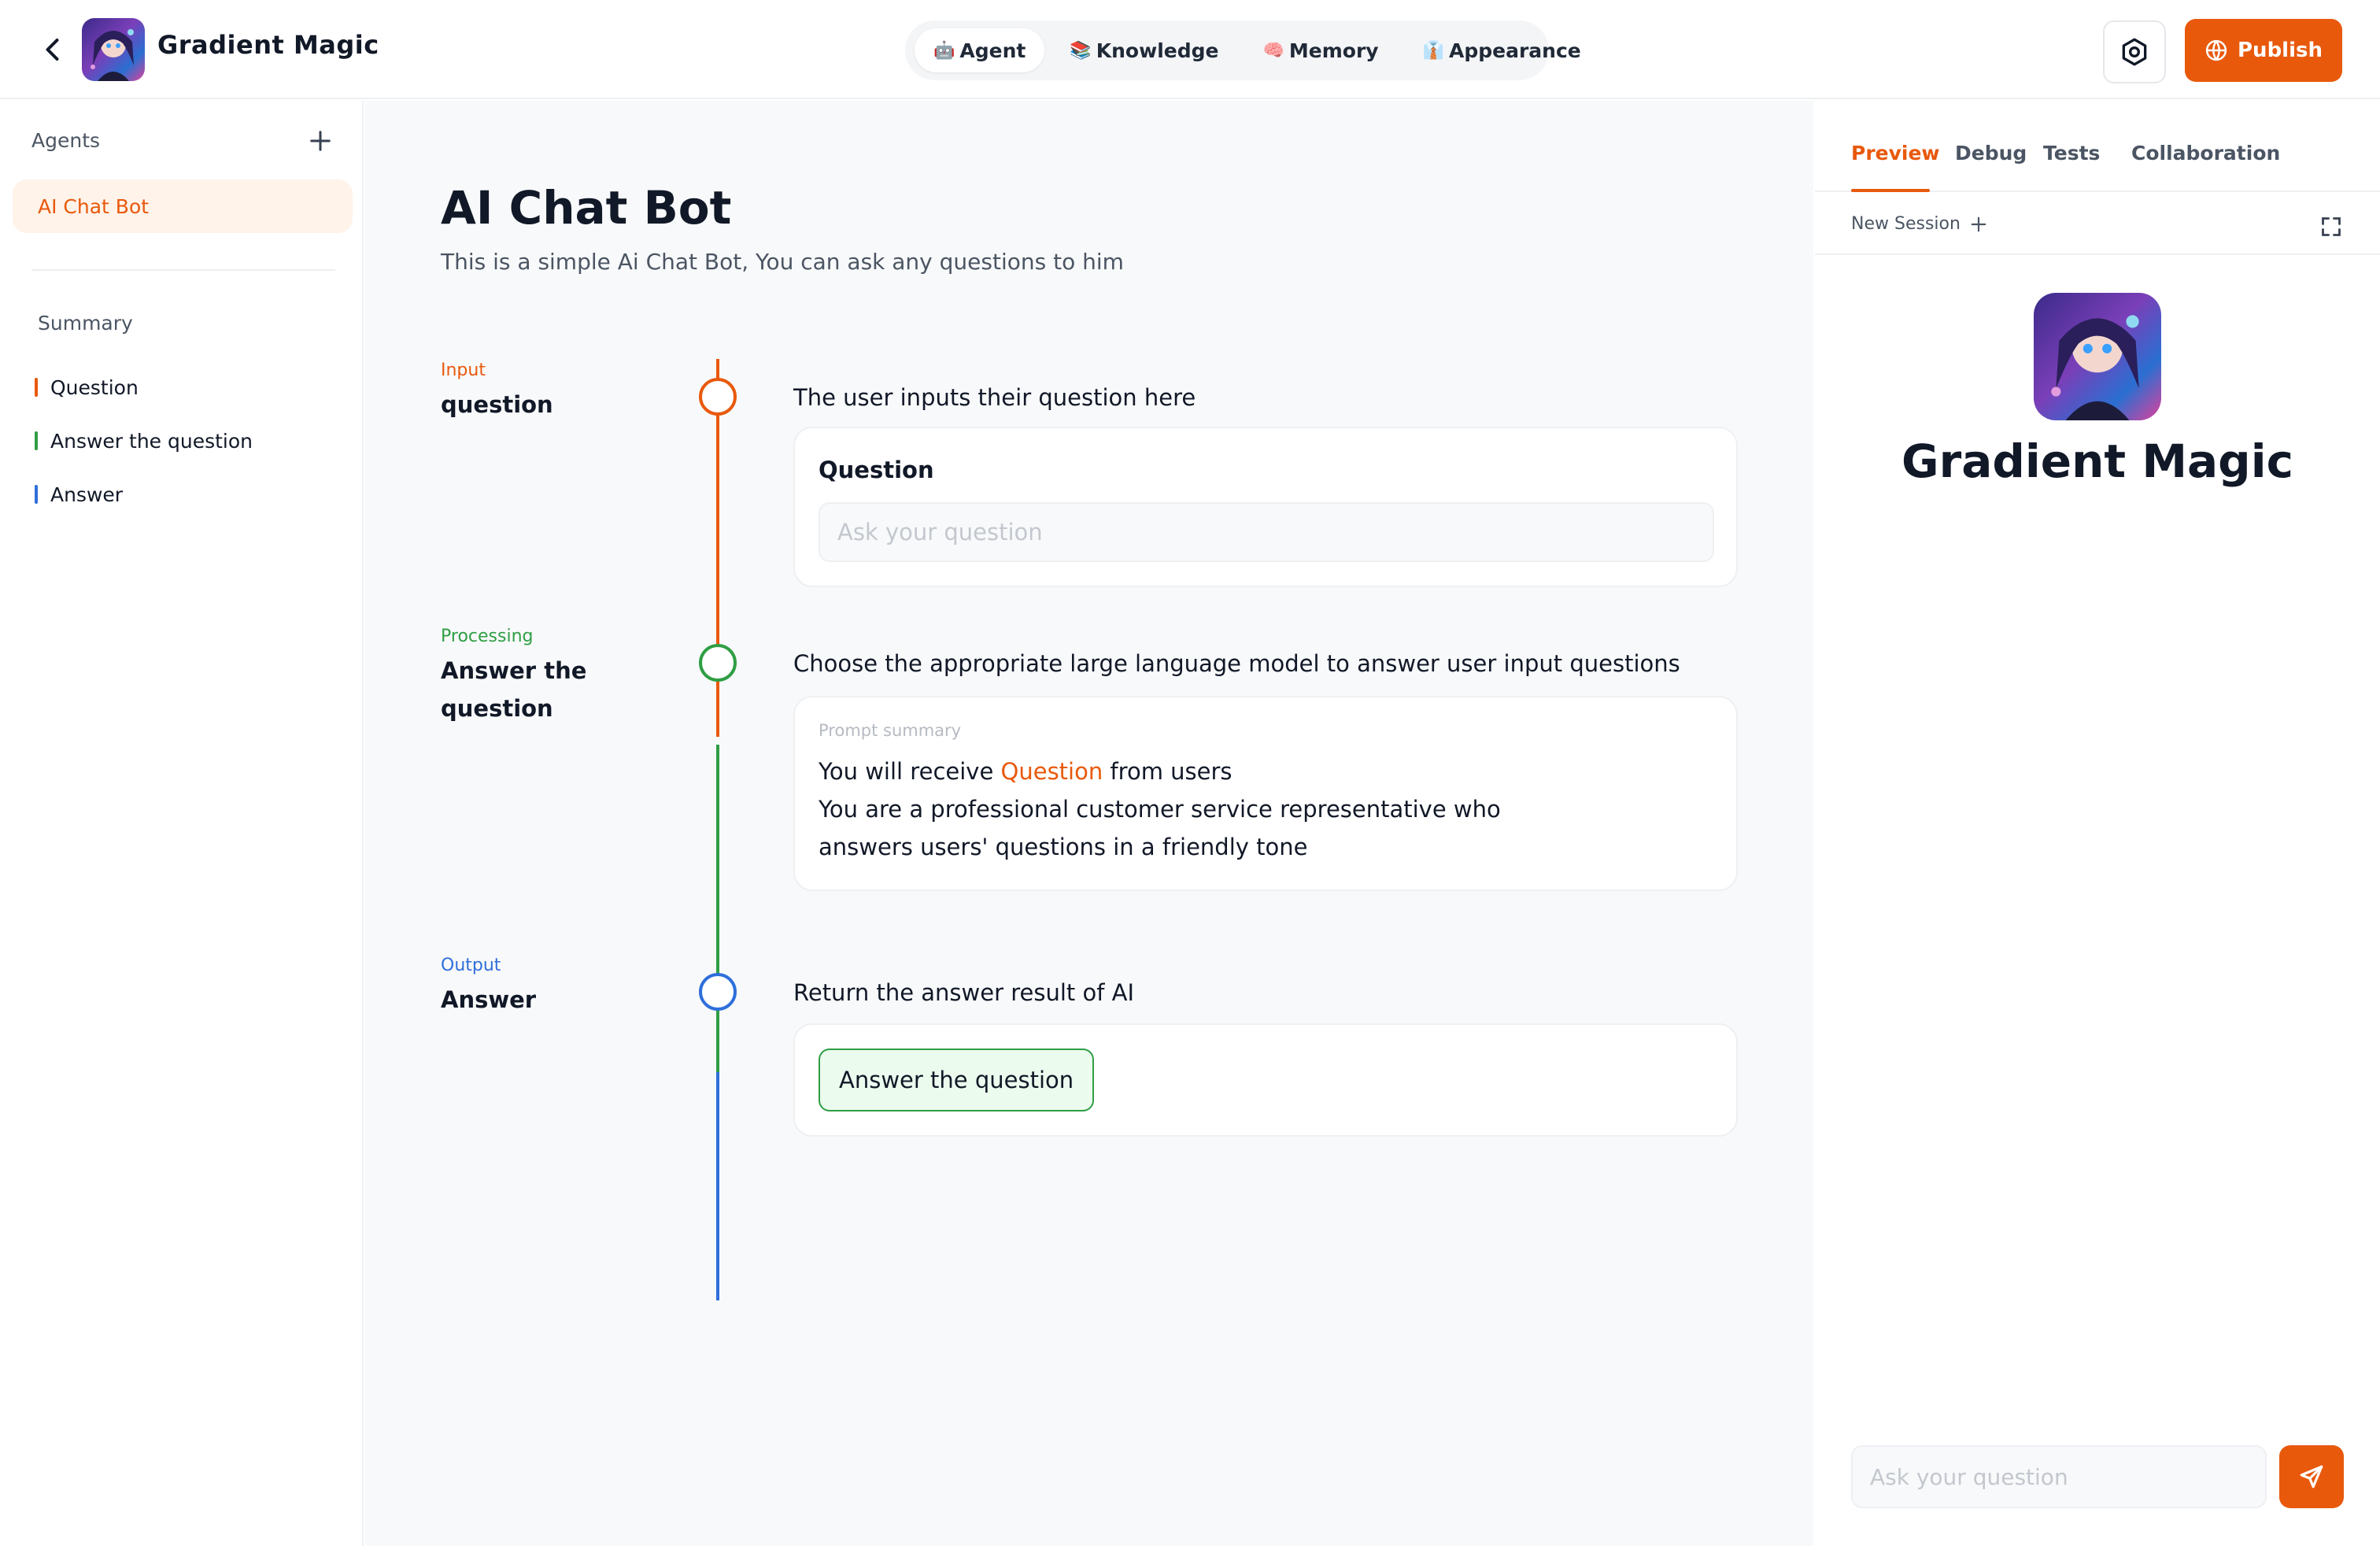  I want to click on step-description-input: The user inputs their question here, so click(994, 397).